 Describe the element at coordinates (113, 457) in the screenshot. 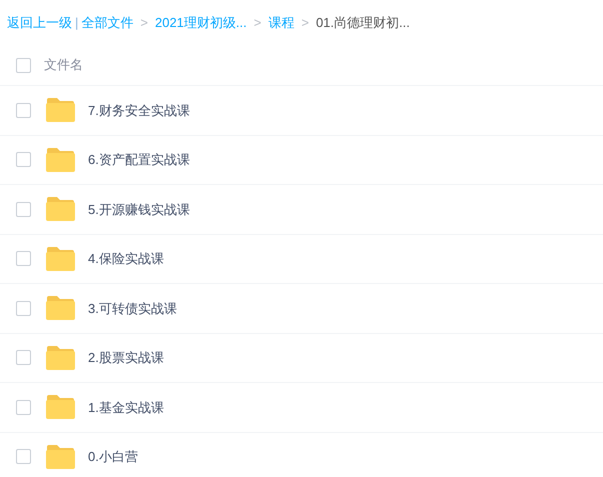

I see `file-name: 0.小白营` at that location.